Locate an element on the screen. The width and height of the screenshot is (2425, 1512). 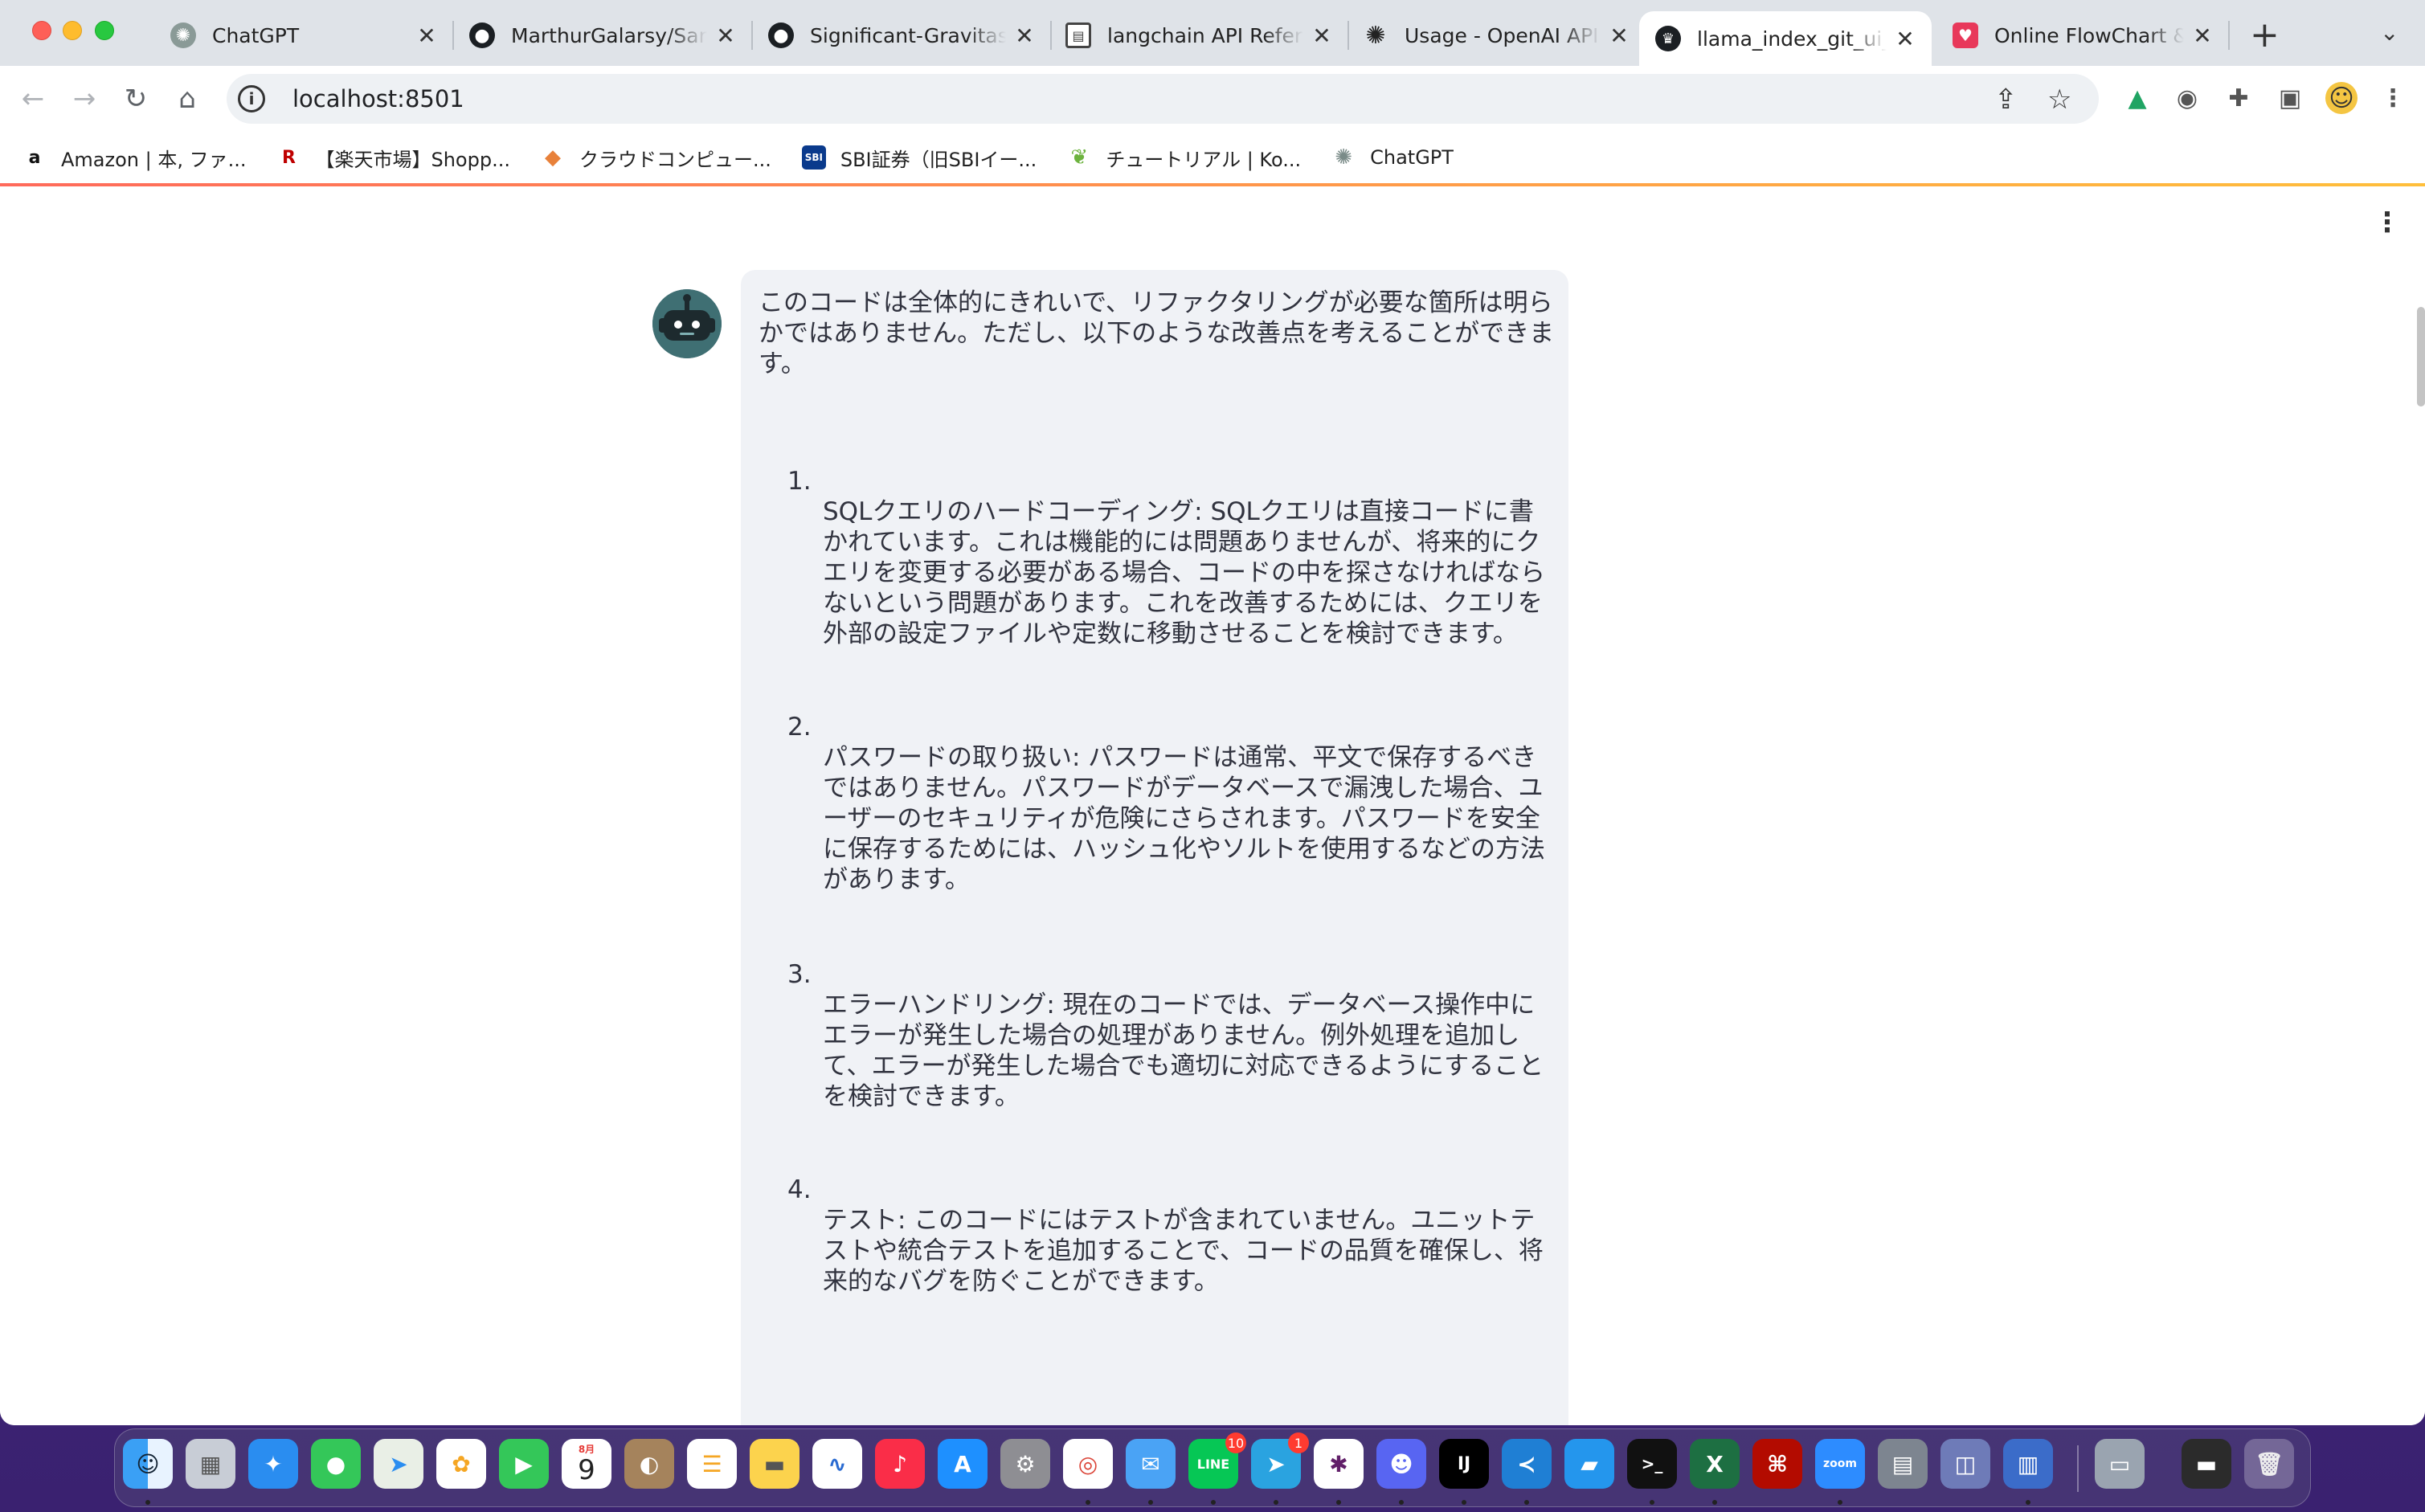
freeform-icon: ∿ is located at coordinates (837, 1464).